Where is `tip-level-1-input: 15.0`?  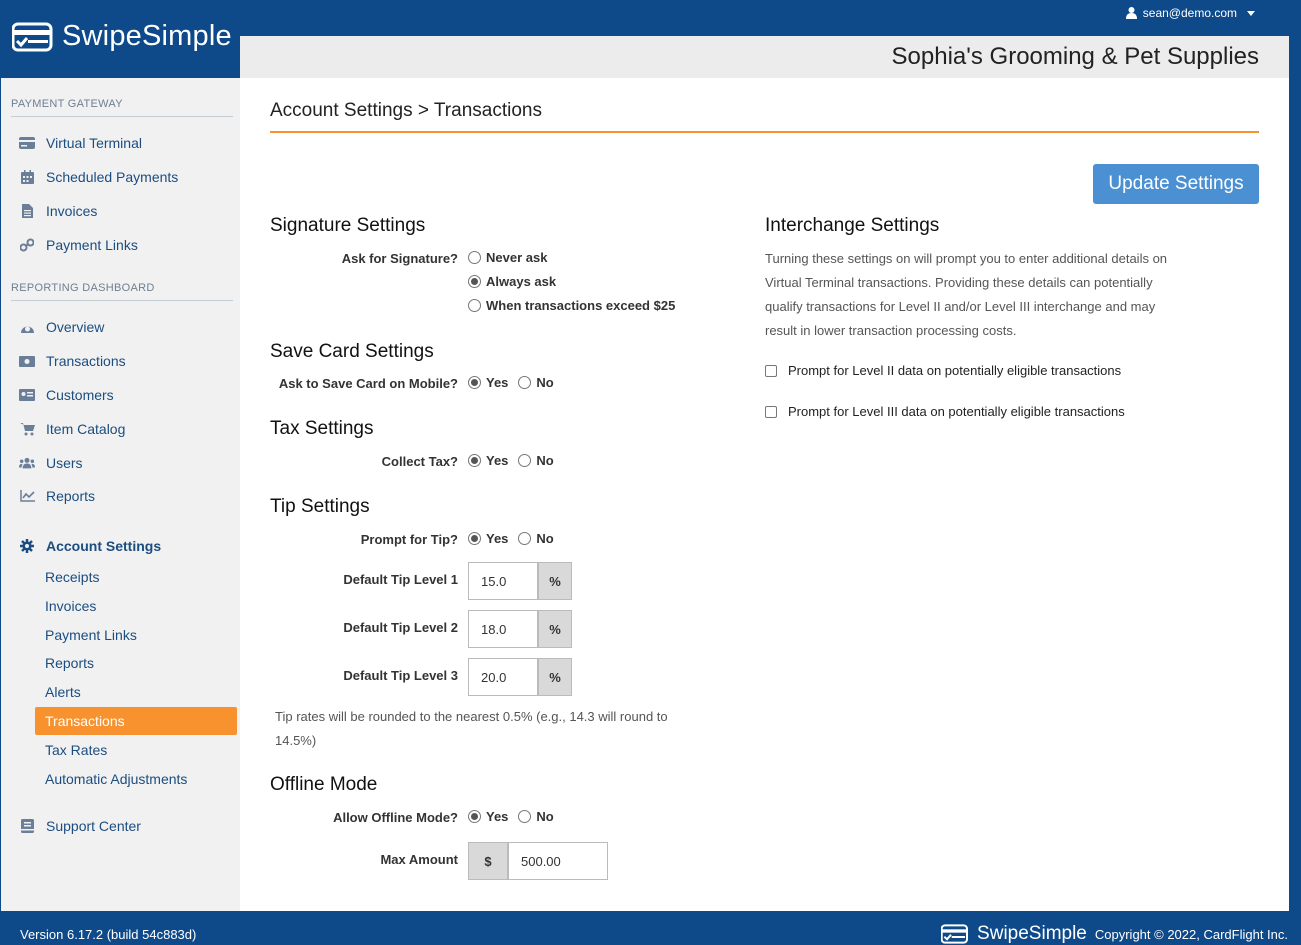 tip-level-1-input: 15.0 is located at coordinates (503, 581).